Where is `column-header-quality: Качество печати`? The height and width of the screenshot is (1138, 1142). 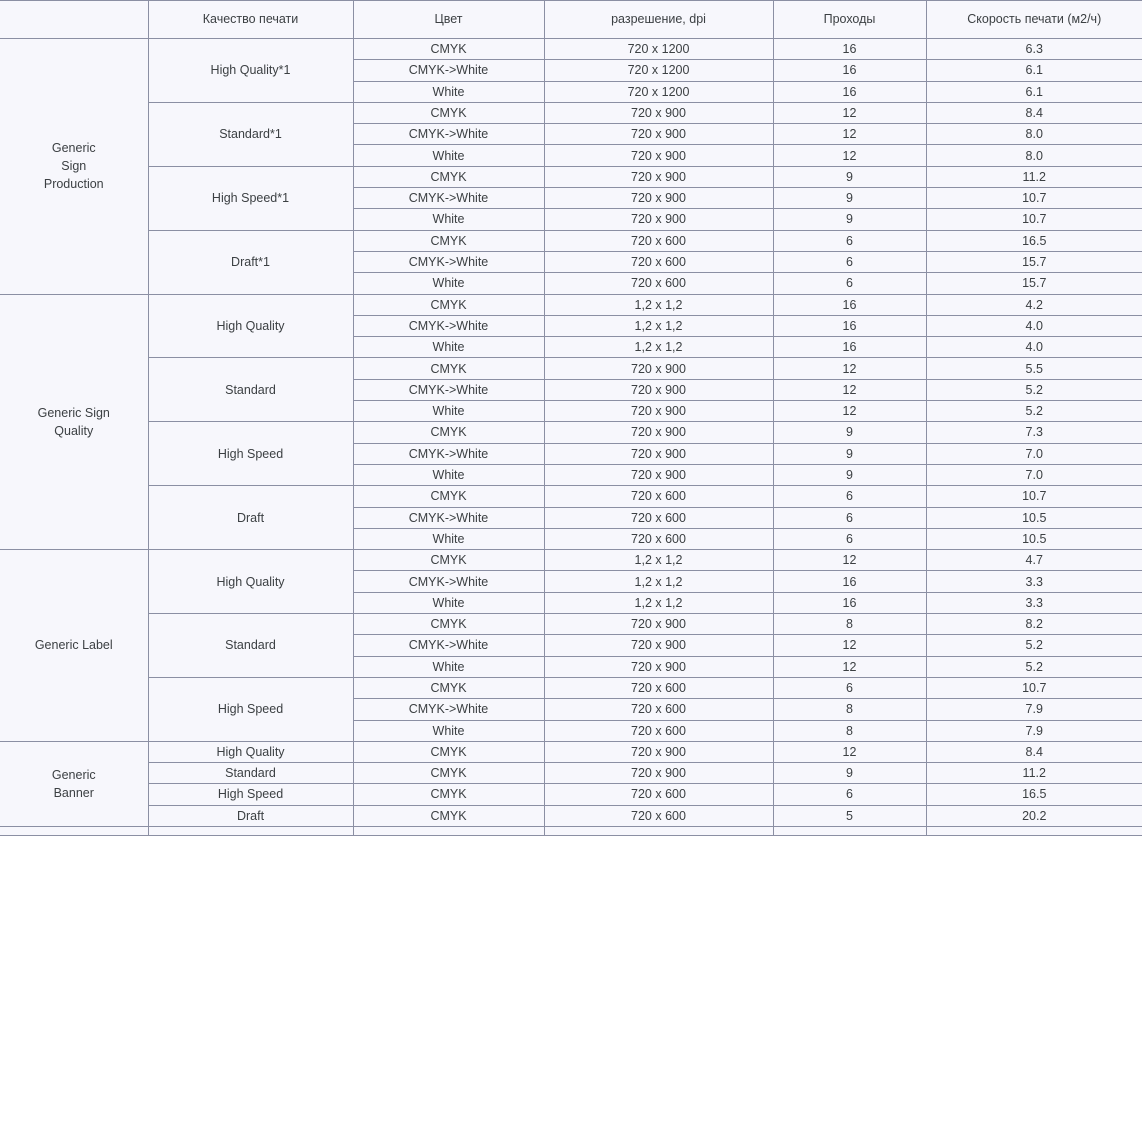 column-header-quality: Качество печати is located at coordinates (250, 19).